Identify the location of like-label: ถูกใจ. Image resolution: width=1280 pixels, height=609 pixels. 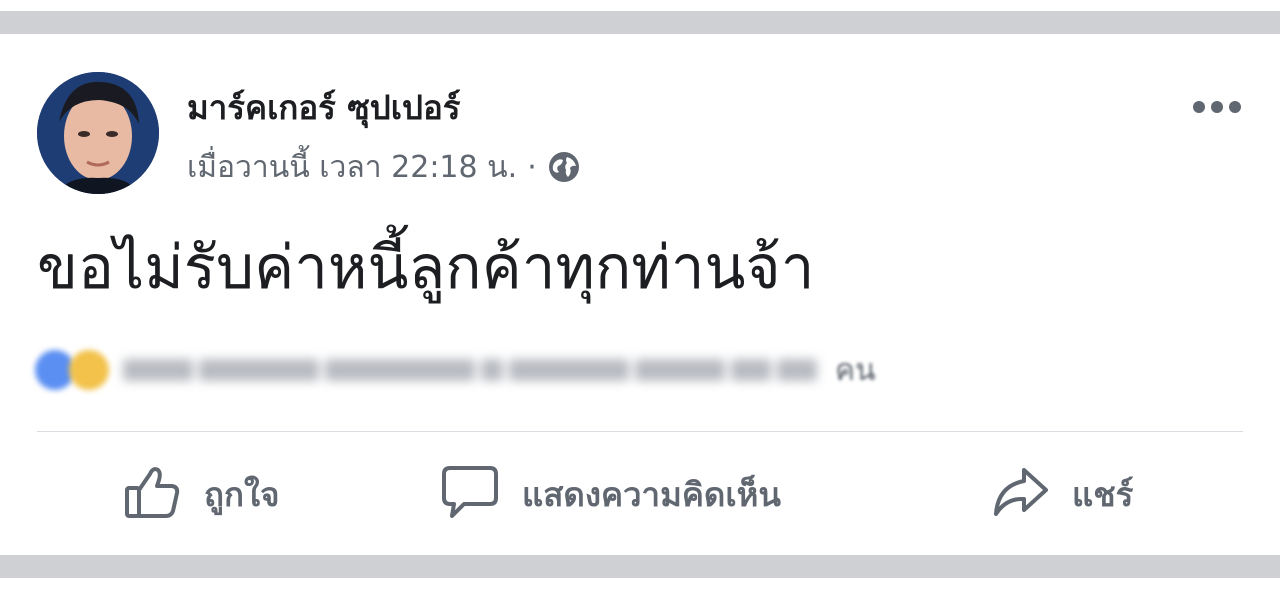
(242, 494).